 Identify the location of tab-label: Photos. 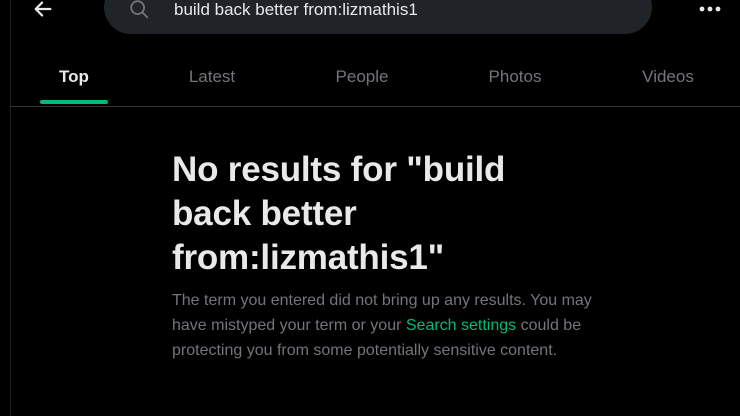
(515, 76).